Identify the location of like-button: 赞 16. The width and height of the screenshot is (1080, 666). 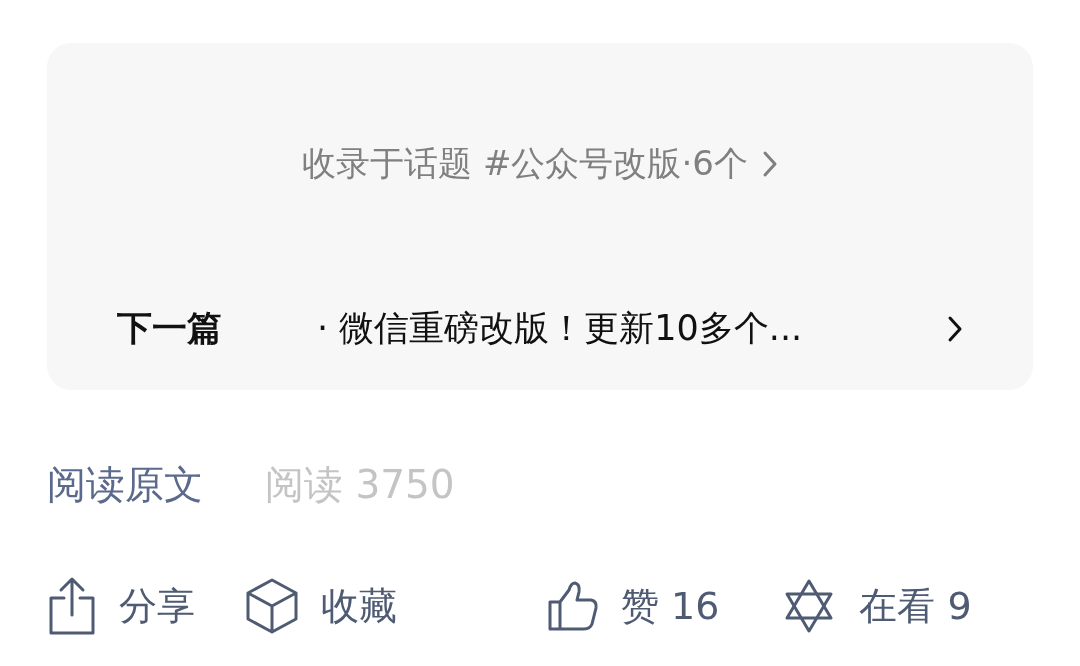
(633, 606).